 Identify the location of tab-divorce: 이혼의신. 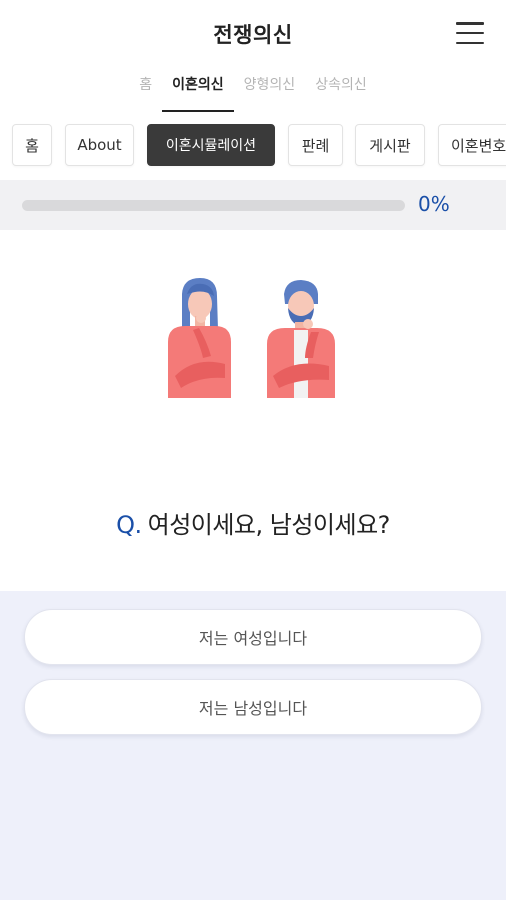
(198, 90).